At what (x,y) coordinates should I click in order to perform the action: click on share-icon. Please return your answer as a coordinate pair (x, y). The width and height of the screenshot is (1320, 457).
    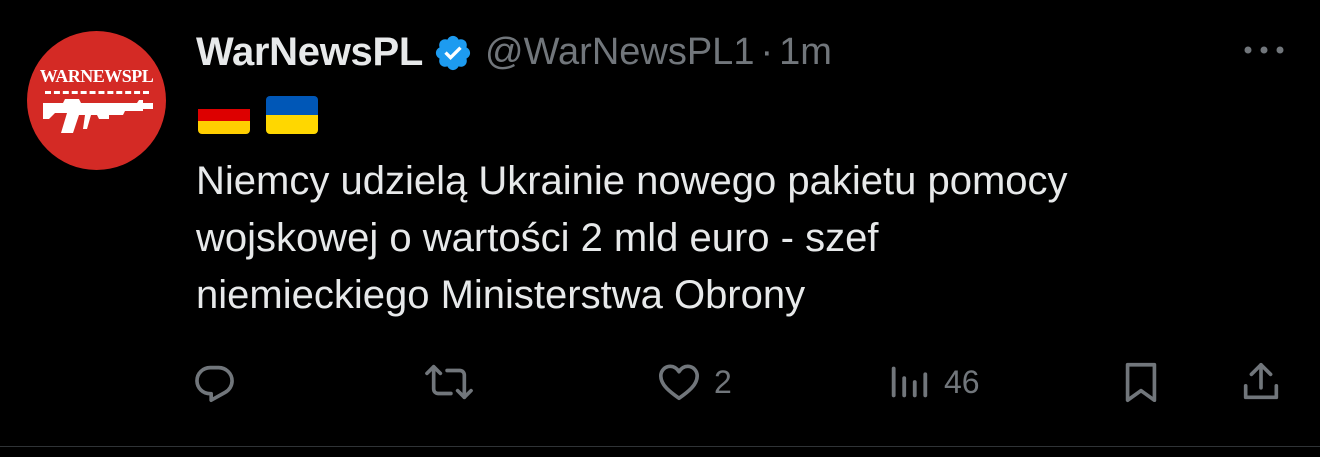
    Looking at the image, I should click on (1261, 381).